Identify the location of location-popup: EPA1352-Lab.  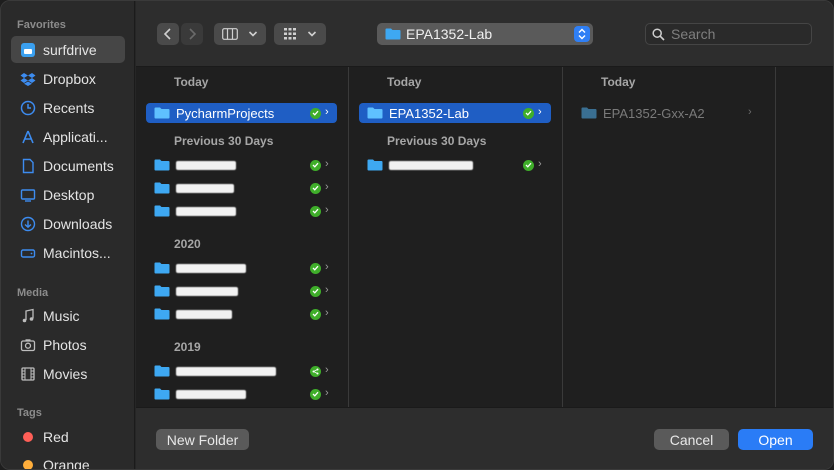
(485, 34).